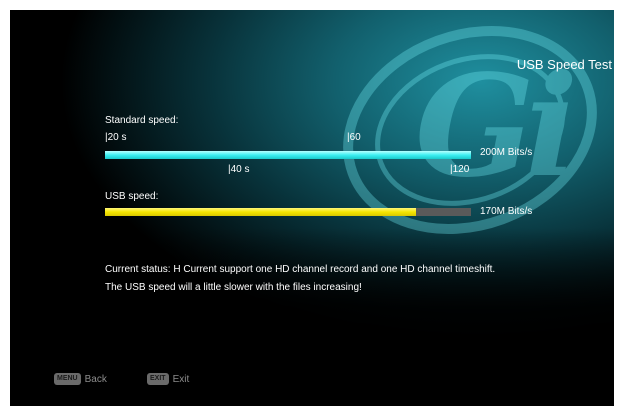 The height and width of the screenshot is (412, 617). Describe the element at coordinates (181, 379) in the screenshot. I see `exit-label: Exit` at that location.